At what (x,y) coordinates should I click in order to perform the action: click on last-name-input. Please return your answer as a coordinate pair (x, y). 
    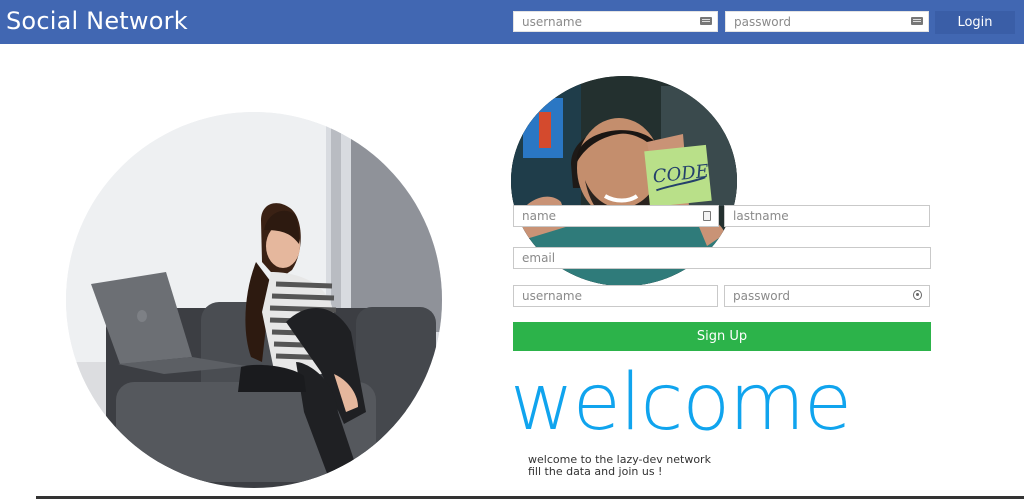
    Looking at the image, I should click on (827, 216).